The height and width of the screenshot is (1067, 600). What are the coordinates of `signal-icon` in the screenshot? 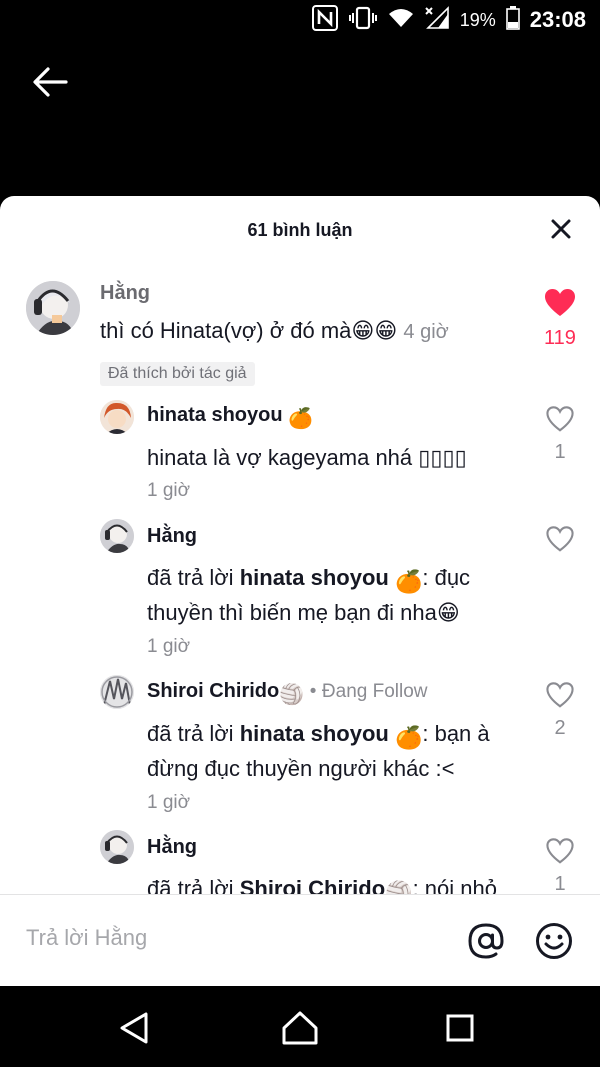 It's located at (437, 20).